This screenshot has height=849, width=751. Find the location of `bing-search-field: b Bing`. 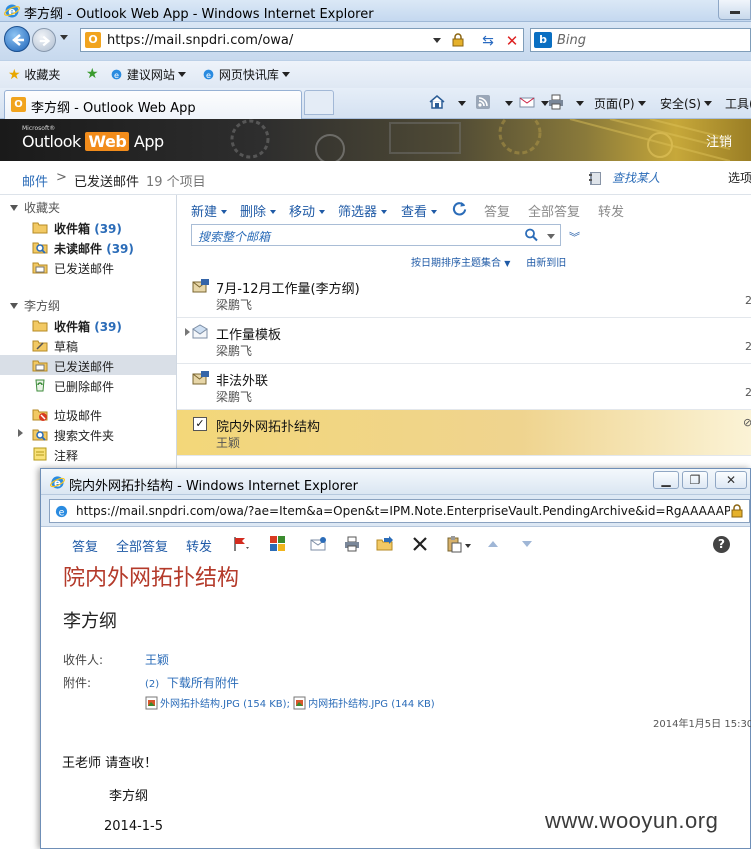

bing-search-field: b Bing is located at coordinates (640, 40).